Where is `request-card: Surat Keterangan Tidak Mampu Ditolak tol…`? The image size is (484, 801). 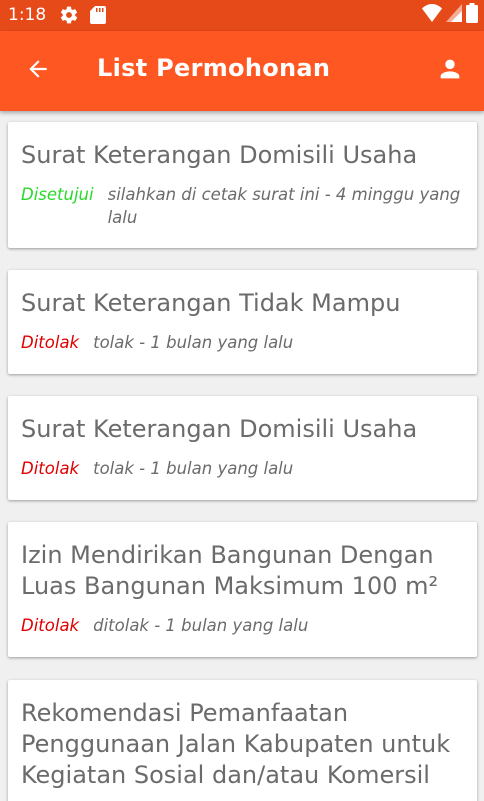
request-card: Surat Keterangan Tidak Mampu Ditolak tol… is located at coordinates (242, 322).